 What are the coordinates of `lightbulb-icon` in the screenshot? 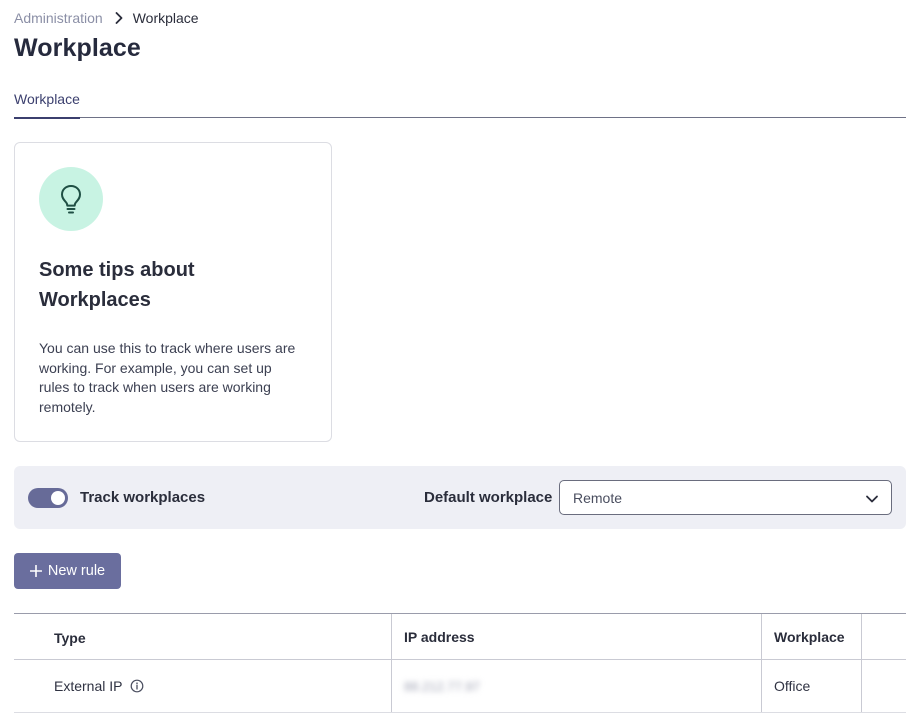 It's located at (71, 199).